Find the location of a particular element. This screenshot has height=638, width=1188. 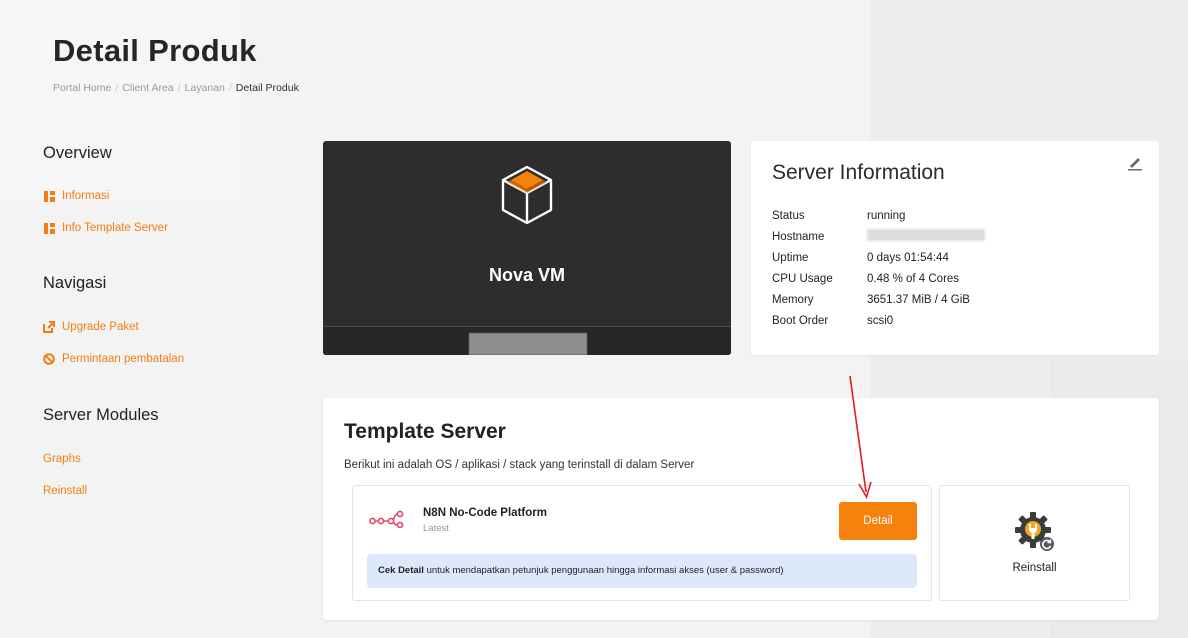

info-value-memory: 3651.37 MiB / 4 GiB is located at coordinates (918, 299).